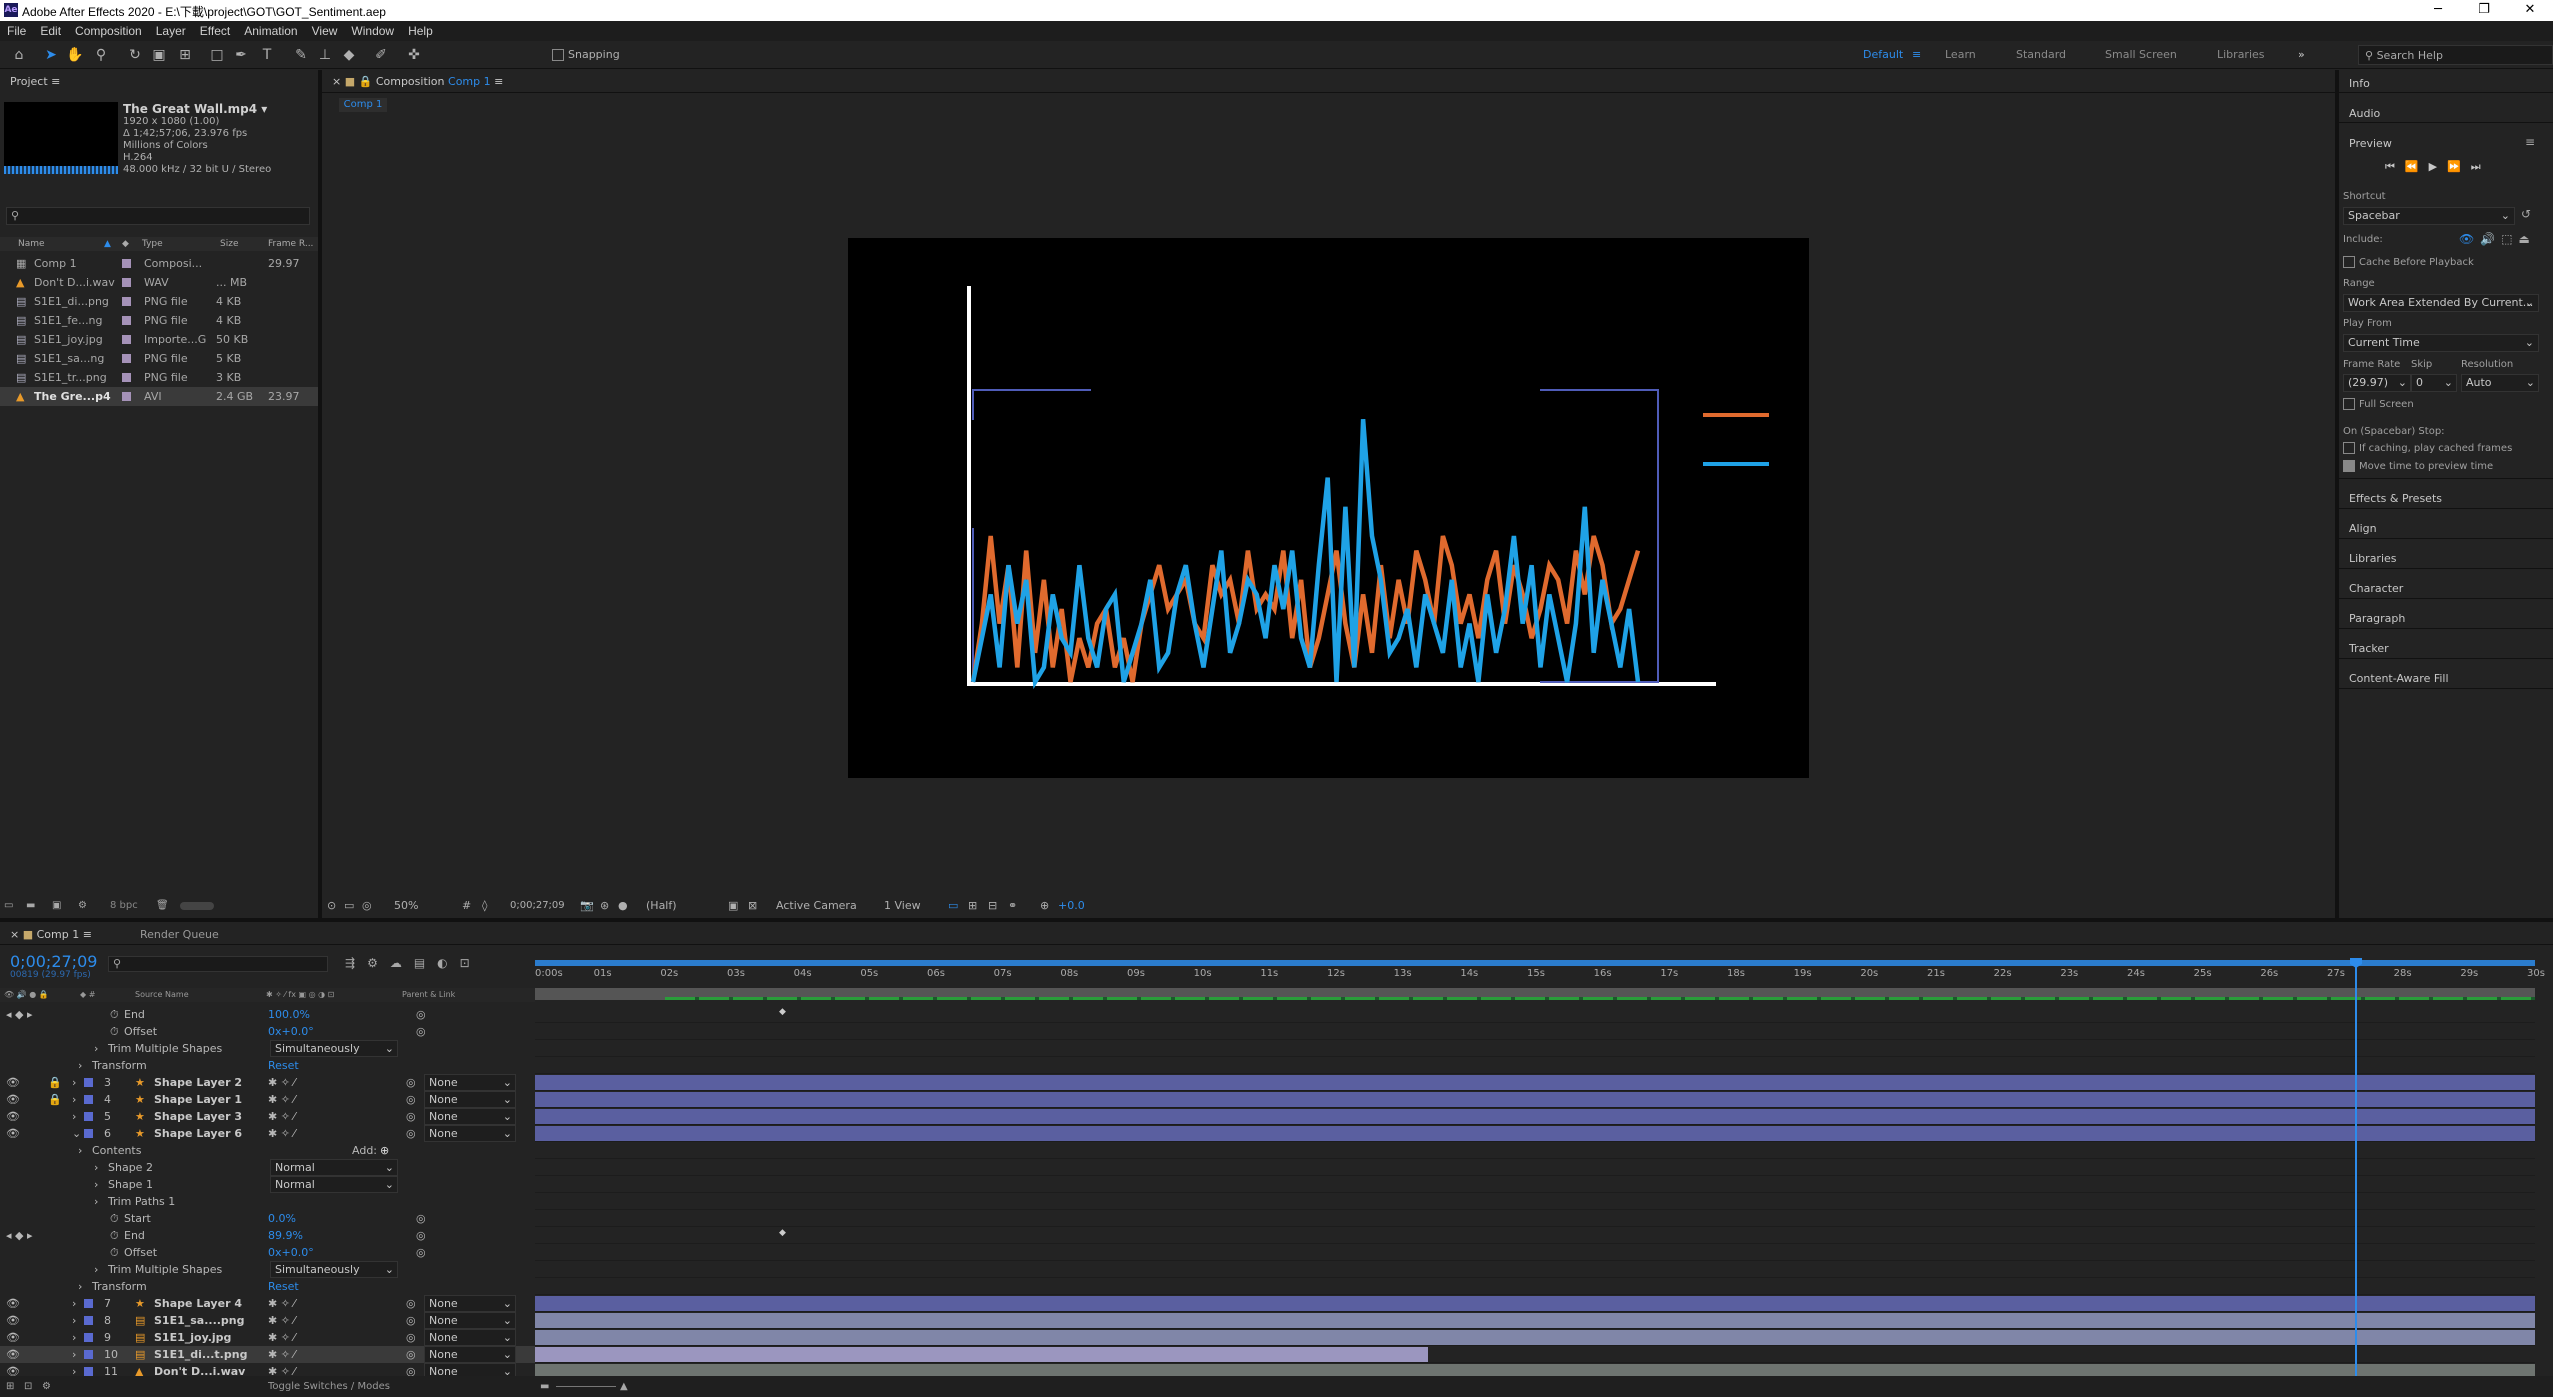 The height and width of the screenshot is (1397, 2553). What do you see at coordinates (329, 1386) in the screenshot?
I see `toggle-switches-modes-button: Toggle Switches / Modes` at bounding box center [329, 1386].